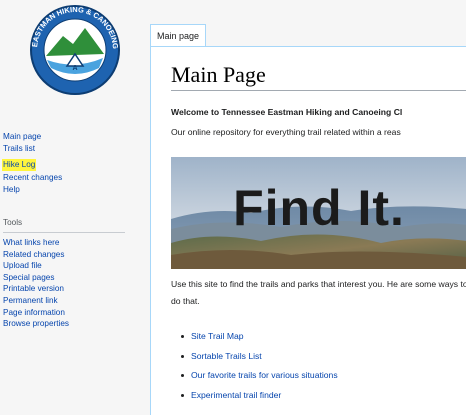 This screenshot has height=415, width=466. Describe the element at coordinates (32, 190) in the screenshot. I see `sidebar-item-help: Help` at that location.